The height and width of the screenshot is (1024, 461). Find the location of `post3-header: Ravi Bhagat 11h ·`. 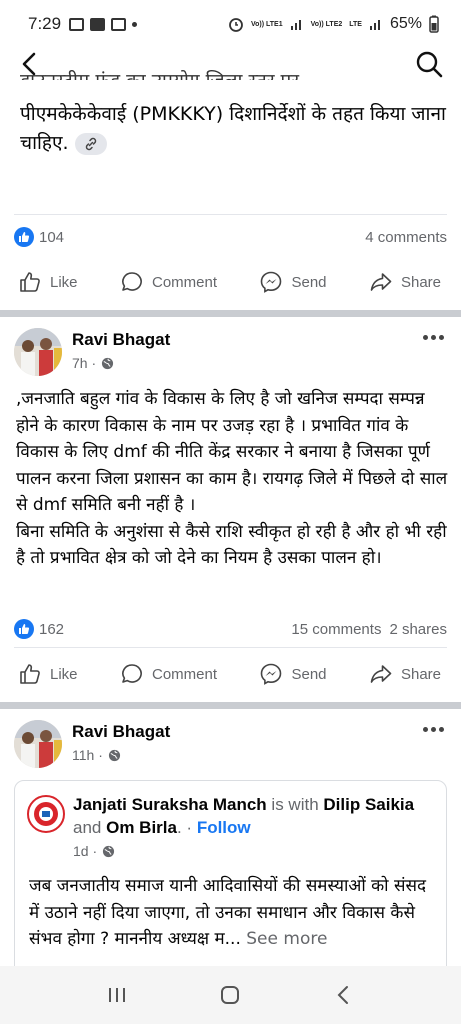

post3-header: Ravi Bhagat 11h · is located at coordinates (230, 745).